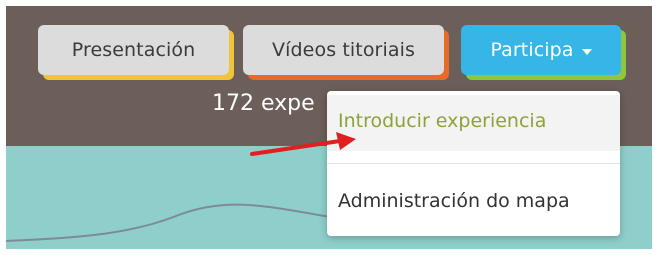  Describe the element at coordinates (442, 121) in the screenshot. I see `menu-item-label: Introducir experiencia` at that location.